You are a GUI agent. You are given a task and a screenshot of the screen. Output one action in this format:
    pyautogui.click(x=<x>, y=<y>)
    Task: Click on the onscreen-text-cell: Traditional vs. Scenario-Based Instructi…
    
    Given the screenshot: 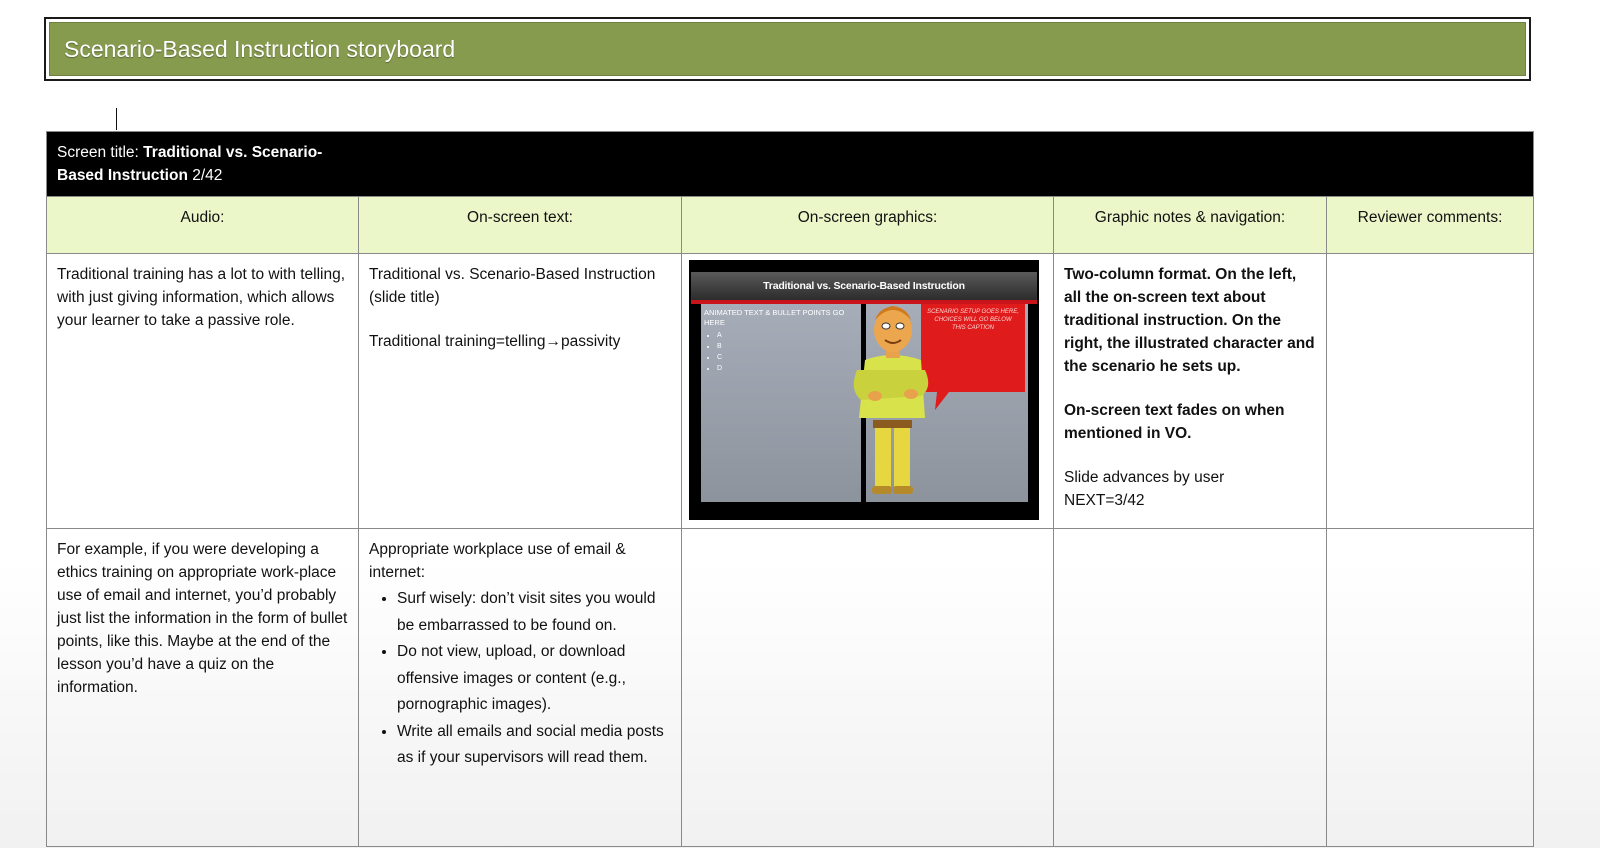 What is the action you would take?
    pyautogui.click(x=520, y=391)
    